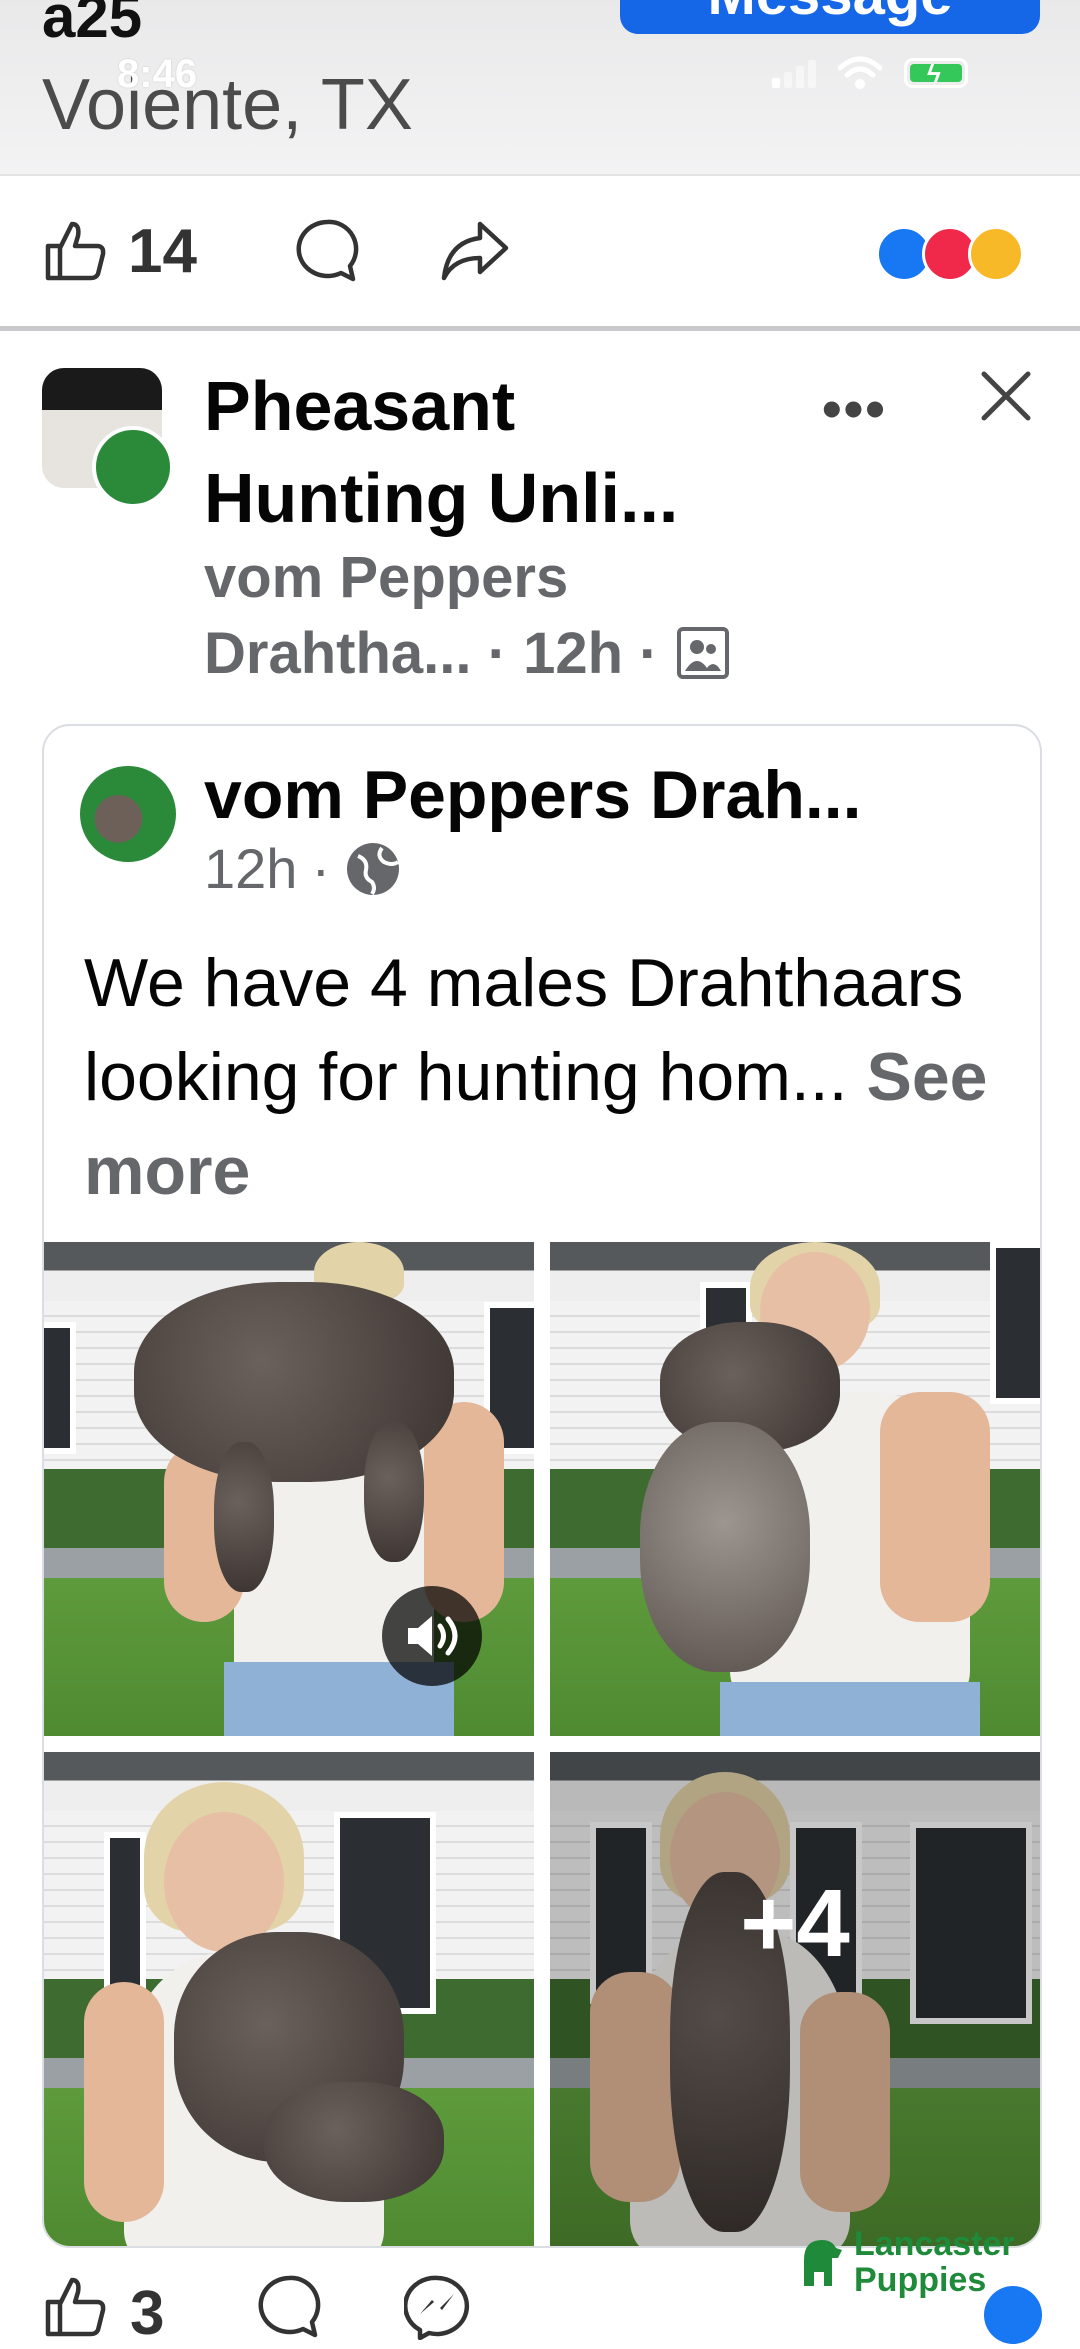 The image size is (1080, 2349). I want to click on like-reaction-icon, so click(1013, 2315).